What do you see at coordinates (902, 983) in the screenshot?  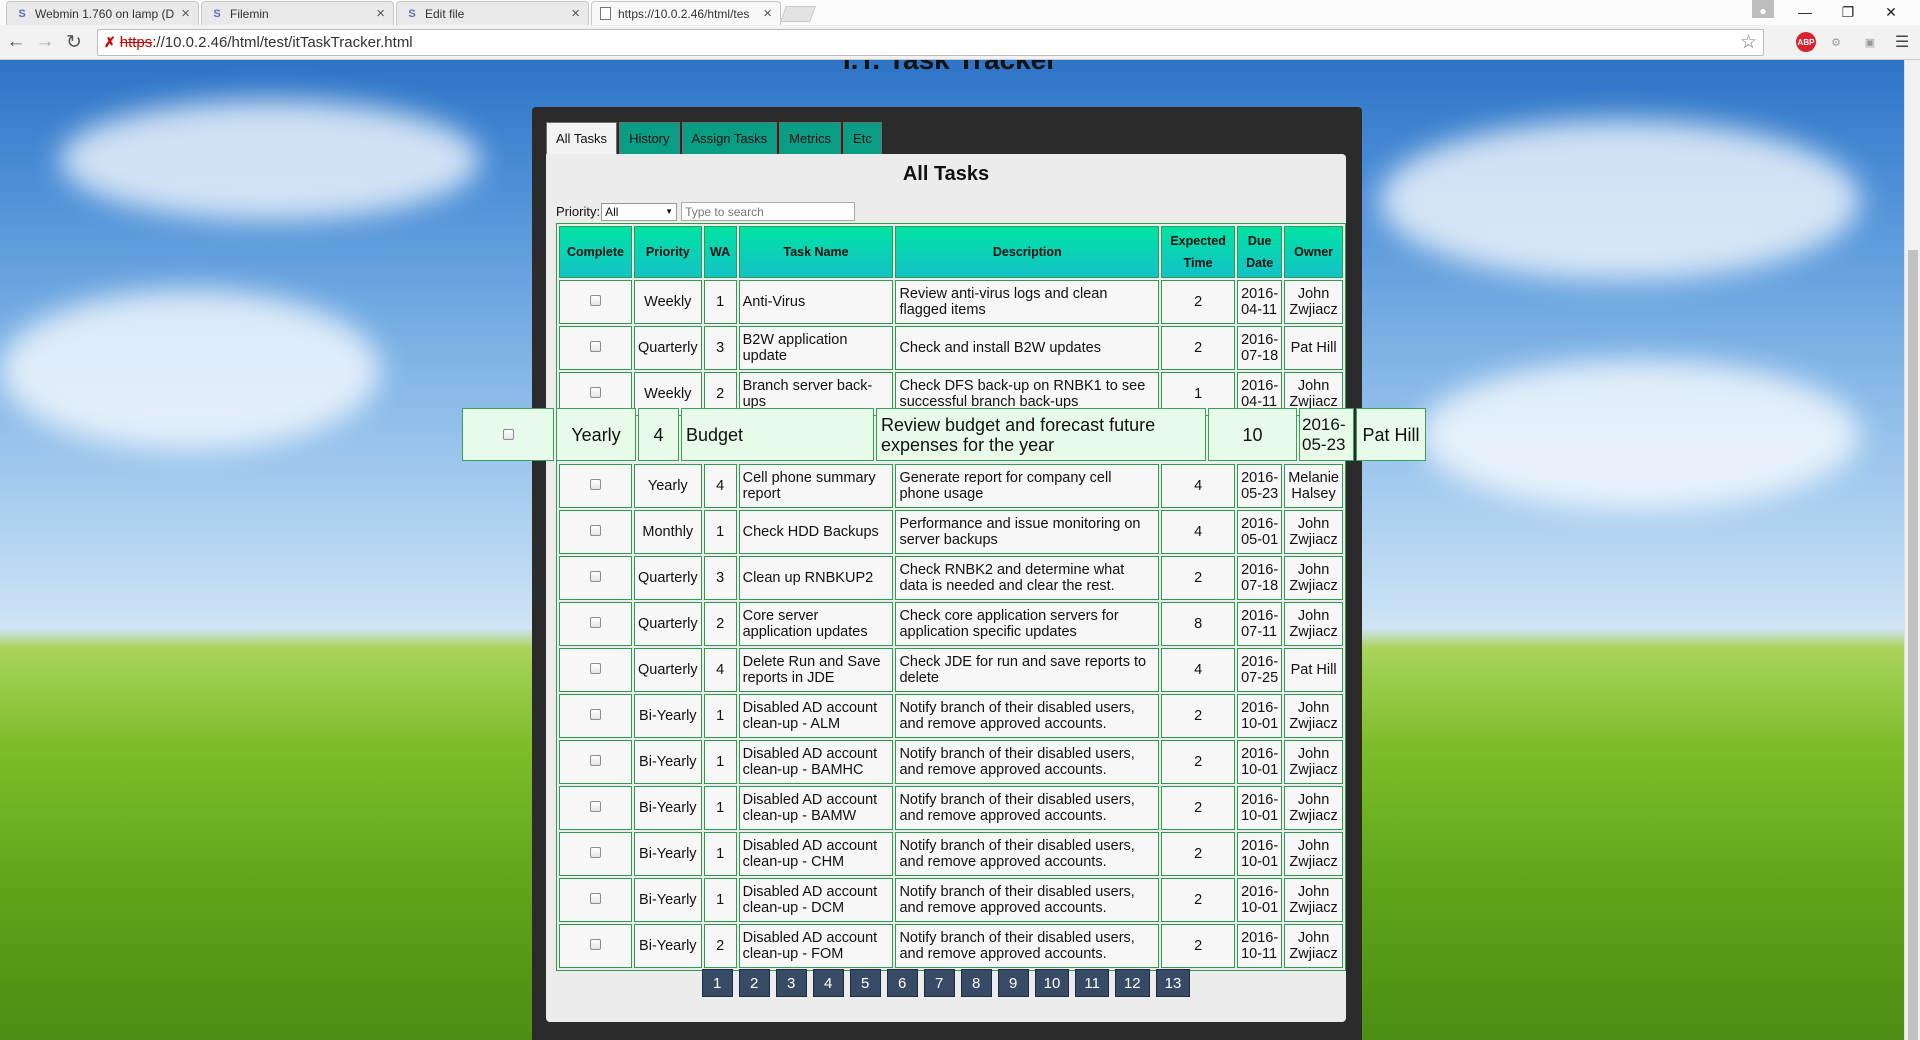 I see `page-button: 6` at bounding box center [902, 983].